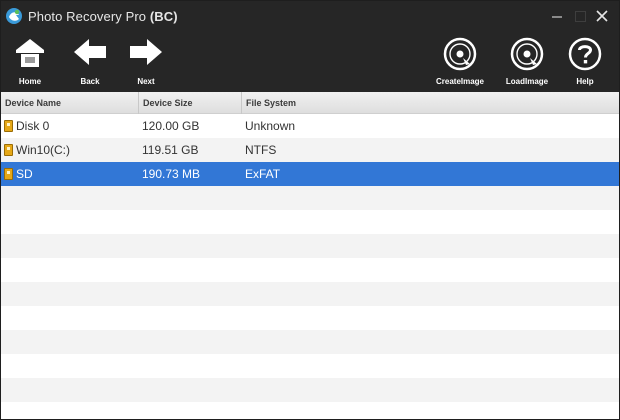 Image resolution: width=620 pixels, height=420 pixels. What do you see at coordinates (527, 54) in the screenshot?
I see `disc-load-icon` at bounding box center [527, 54].